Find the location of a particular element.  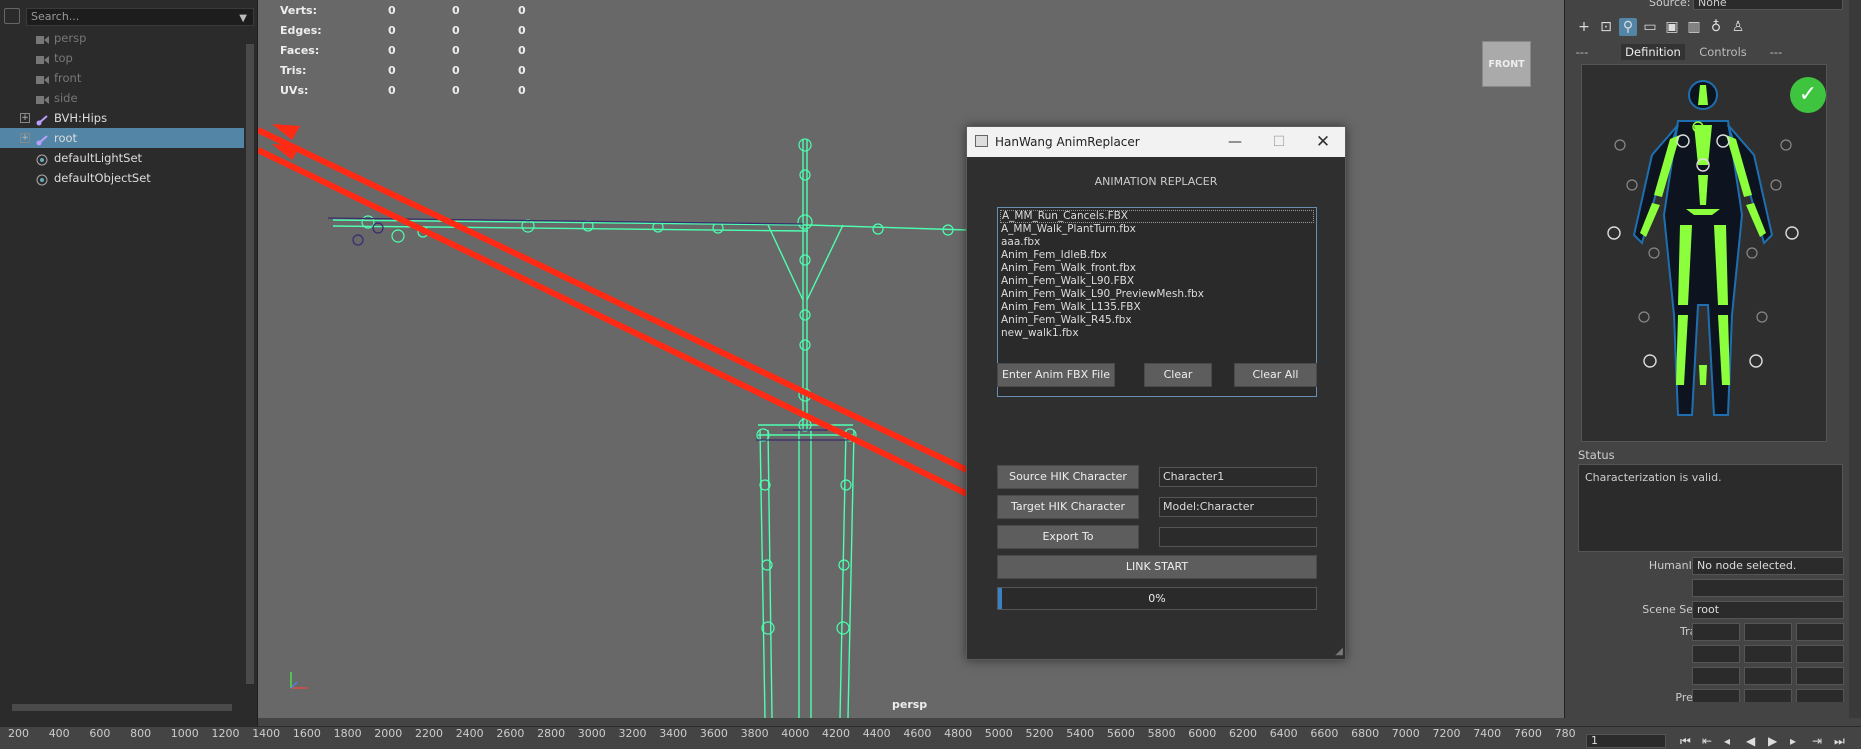

hik-character-map is located at coordinates (1704, 253).